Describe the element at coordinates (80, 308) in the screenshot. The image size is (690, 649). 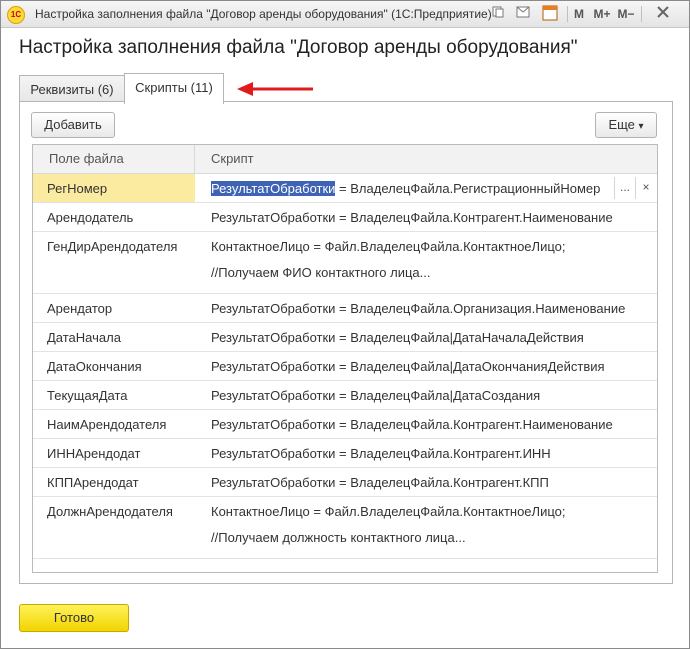
I see `field-cell: Арендатор` at that location.